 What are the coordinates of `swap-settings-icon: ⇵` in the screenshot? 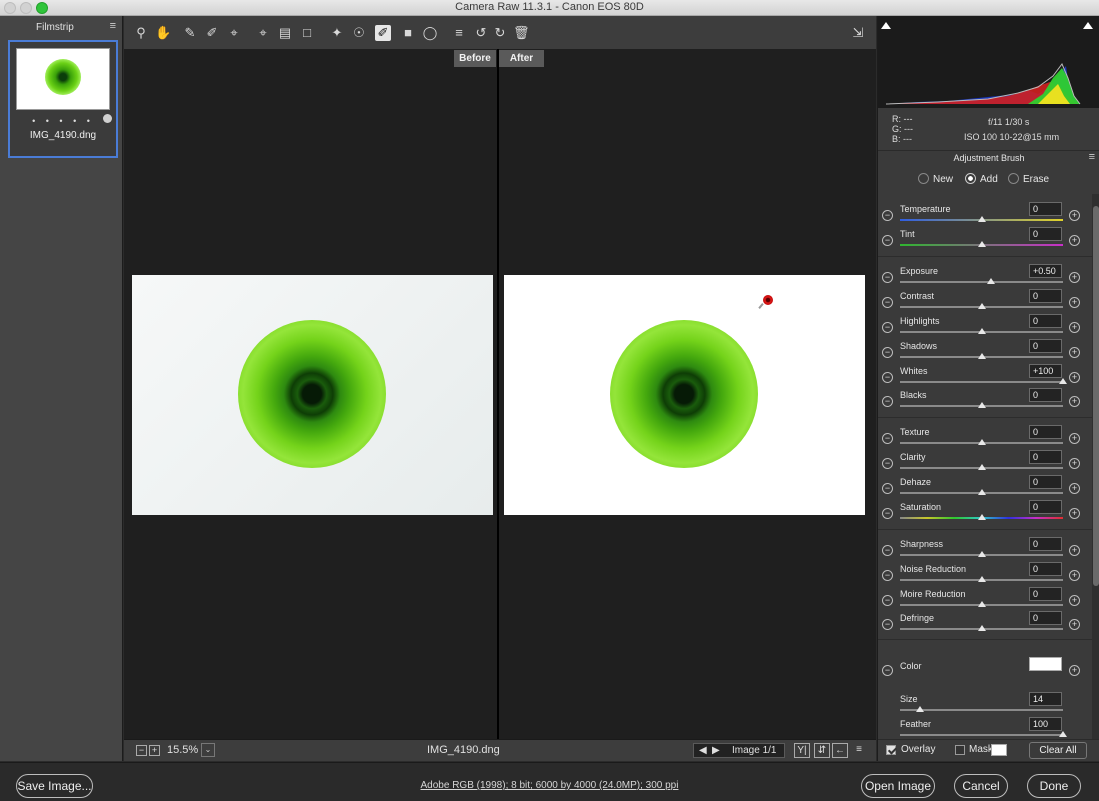 It's located at (822, 750).